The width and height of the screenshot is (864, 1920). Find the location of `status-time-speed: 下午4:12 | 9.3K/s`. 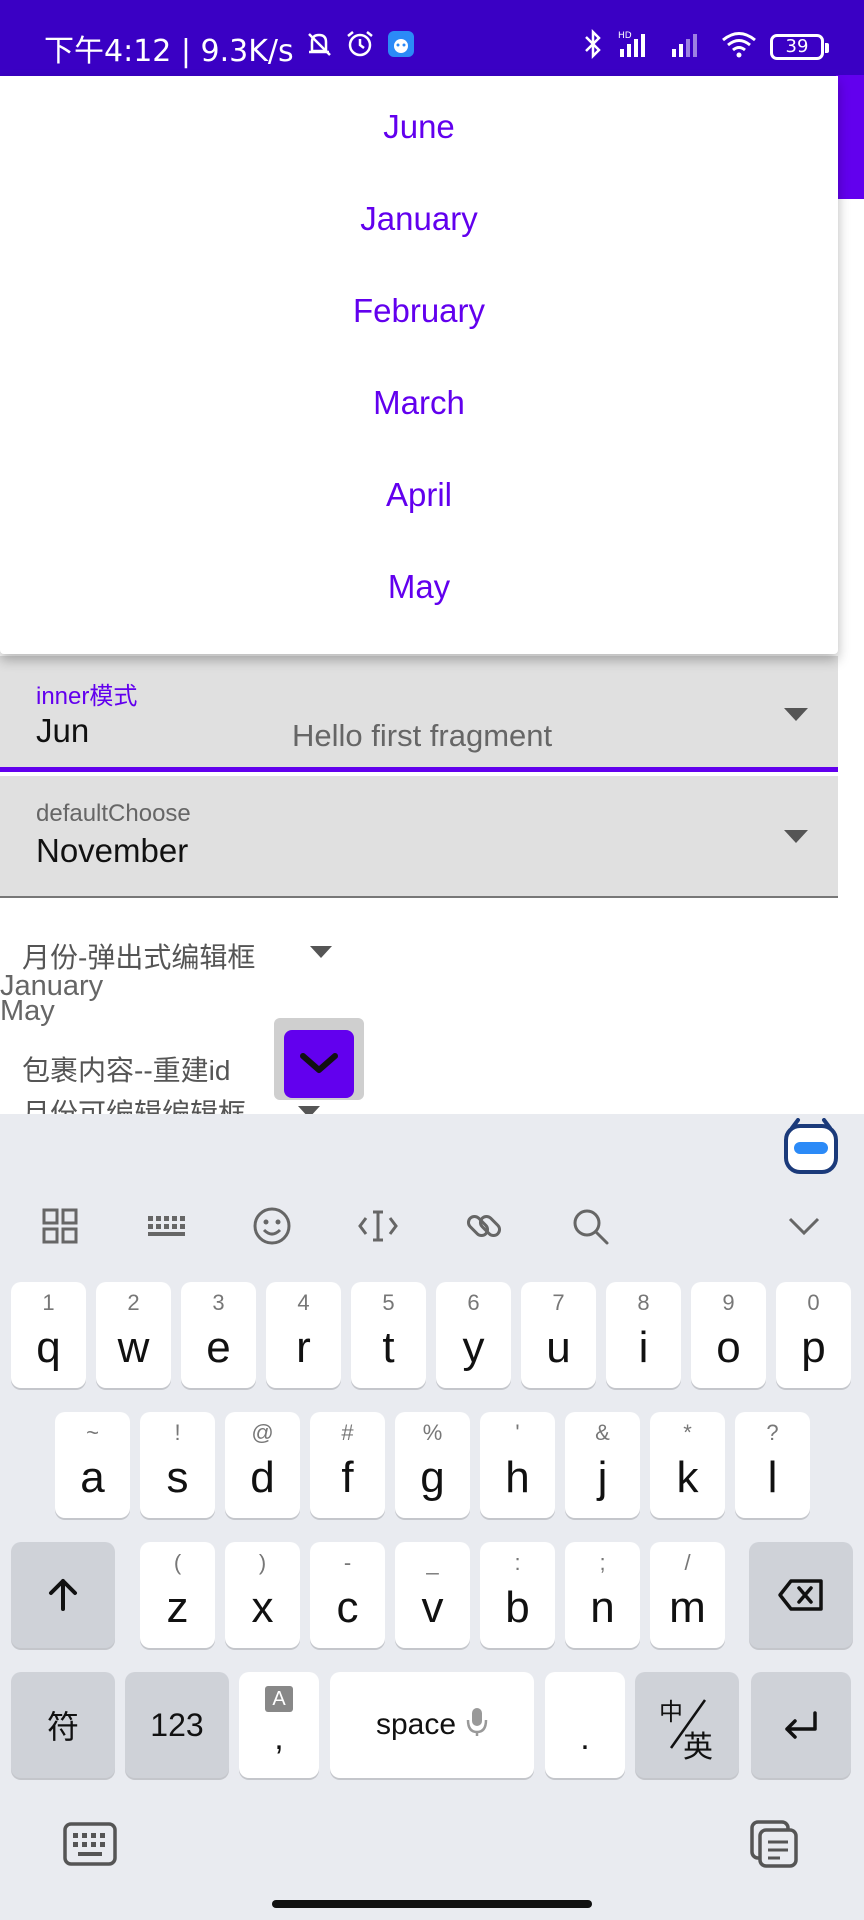

status-time-speed: 下午4:12 | 9.3K/s is located at coordinates (169, 51).